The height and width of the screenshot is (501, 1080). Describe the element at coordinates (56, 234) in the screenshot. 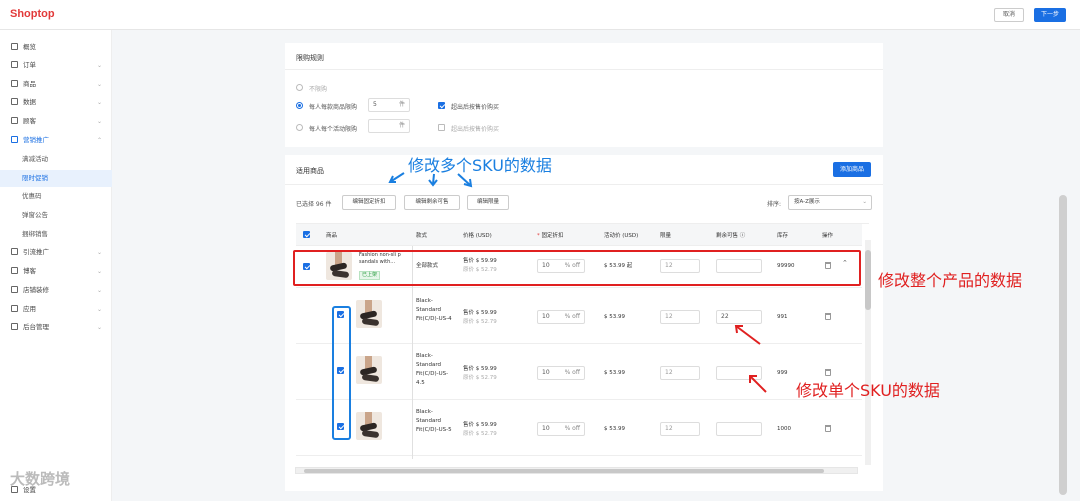

I see `sidebar-item-bundle: 捆绑销售` at that location.